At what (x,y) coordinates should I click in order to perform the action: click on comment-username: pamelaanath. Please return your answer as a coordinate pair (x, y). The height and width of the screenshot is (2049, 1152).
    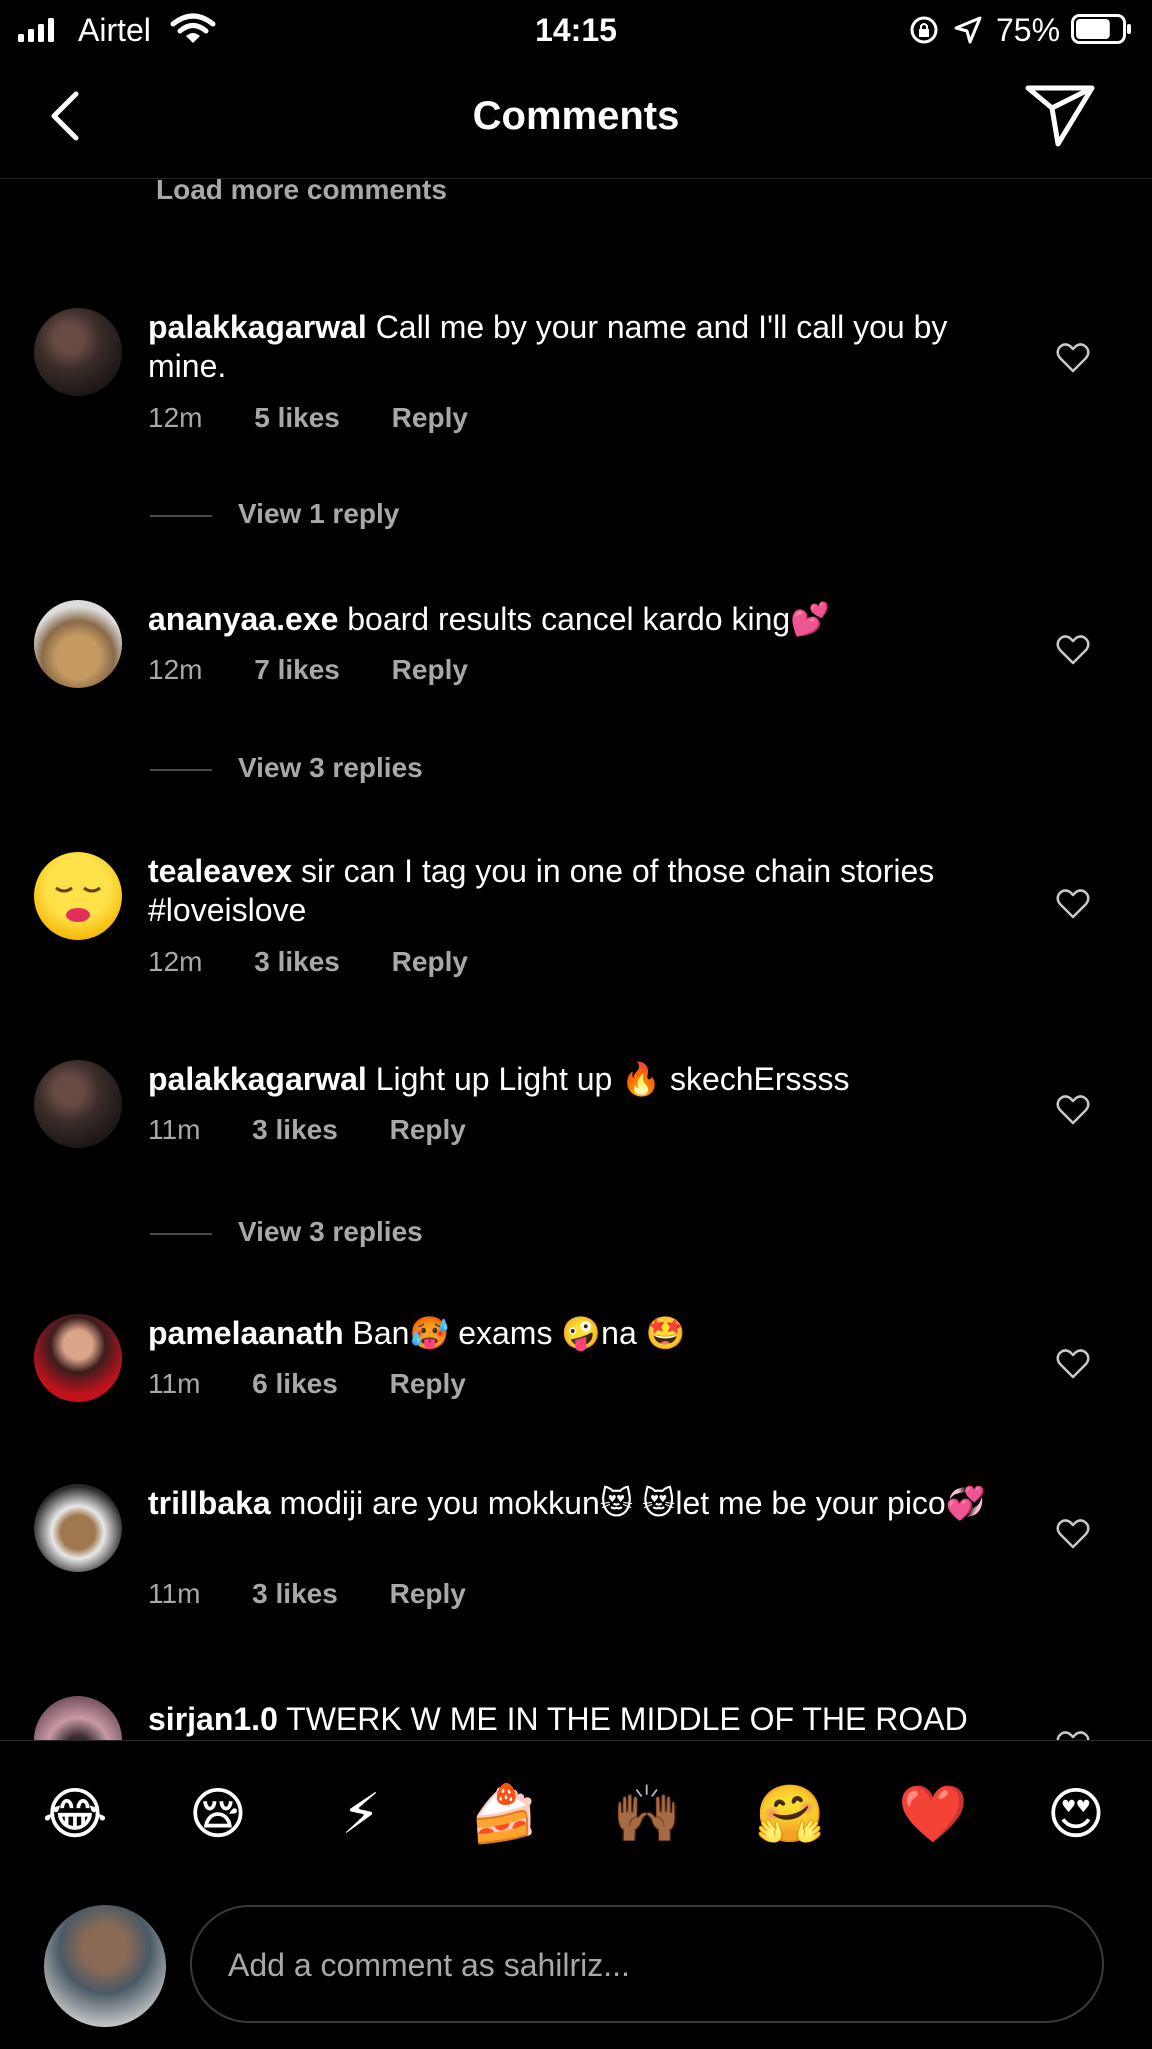
    Looking at the image, I should click on (246, 1333).